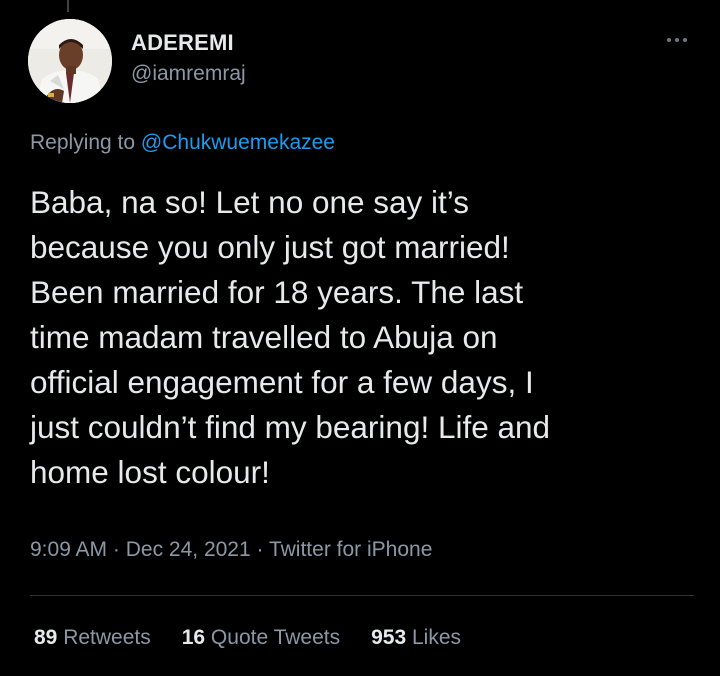 The height and width of the screenshot is (676, 720). What do you see at coordinates (273, 637) in the screenshot?
I see `quote-tweets-label: Quote Tweets` at bounding box center [273, 637].